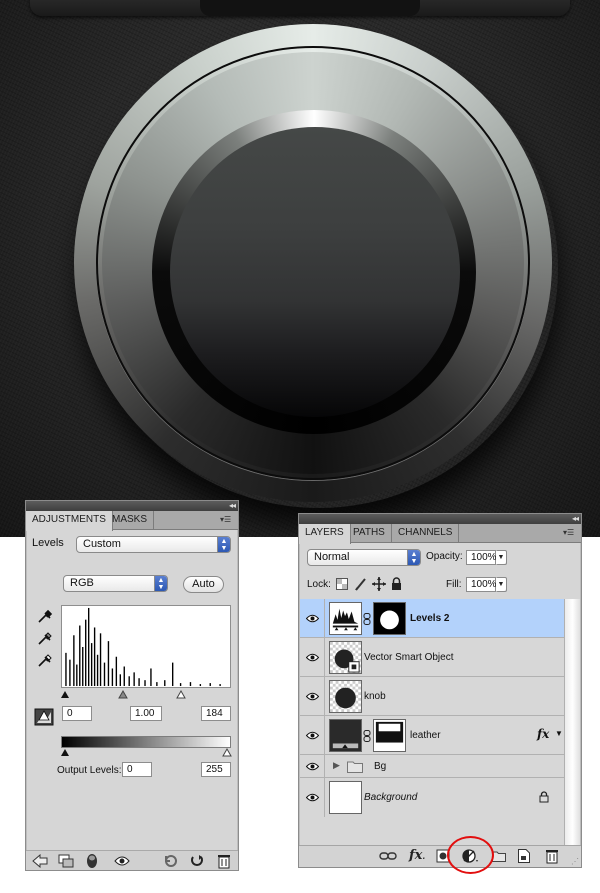  I want to click on fill-dropdown: ▼, so click(501, 584).